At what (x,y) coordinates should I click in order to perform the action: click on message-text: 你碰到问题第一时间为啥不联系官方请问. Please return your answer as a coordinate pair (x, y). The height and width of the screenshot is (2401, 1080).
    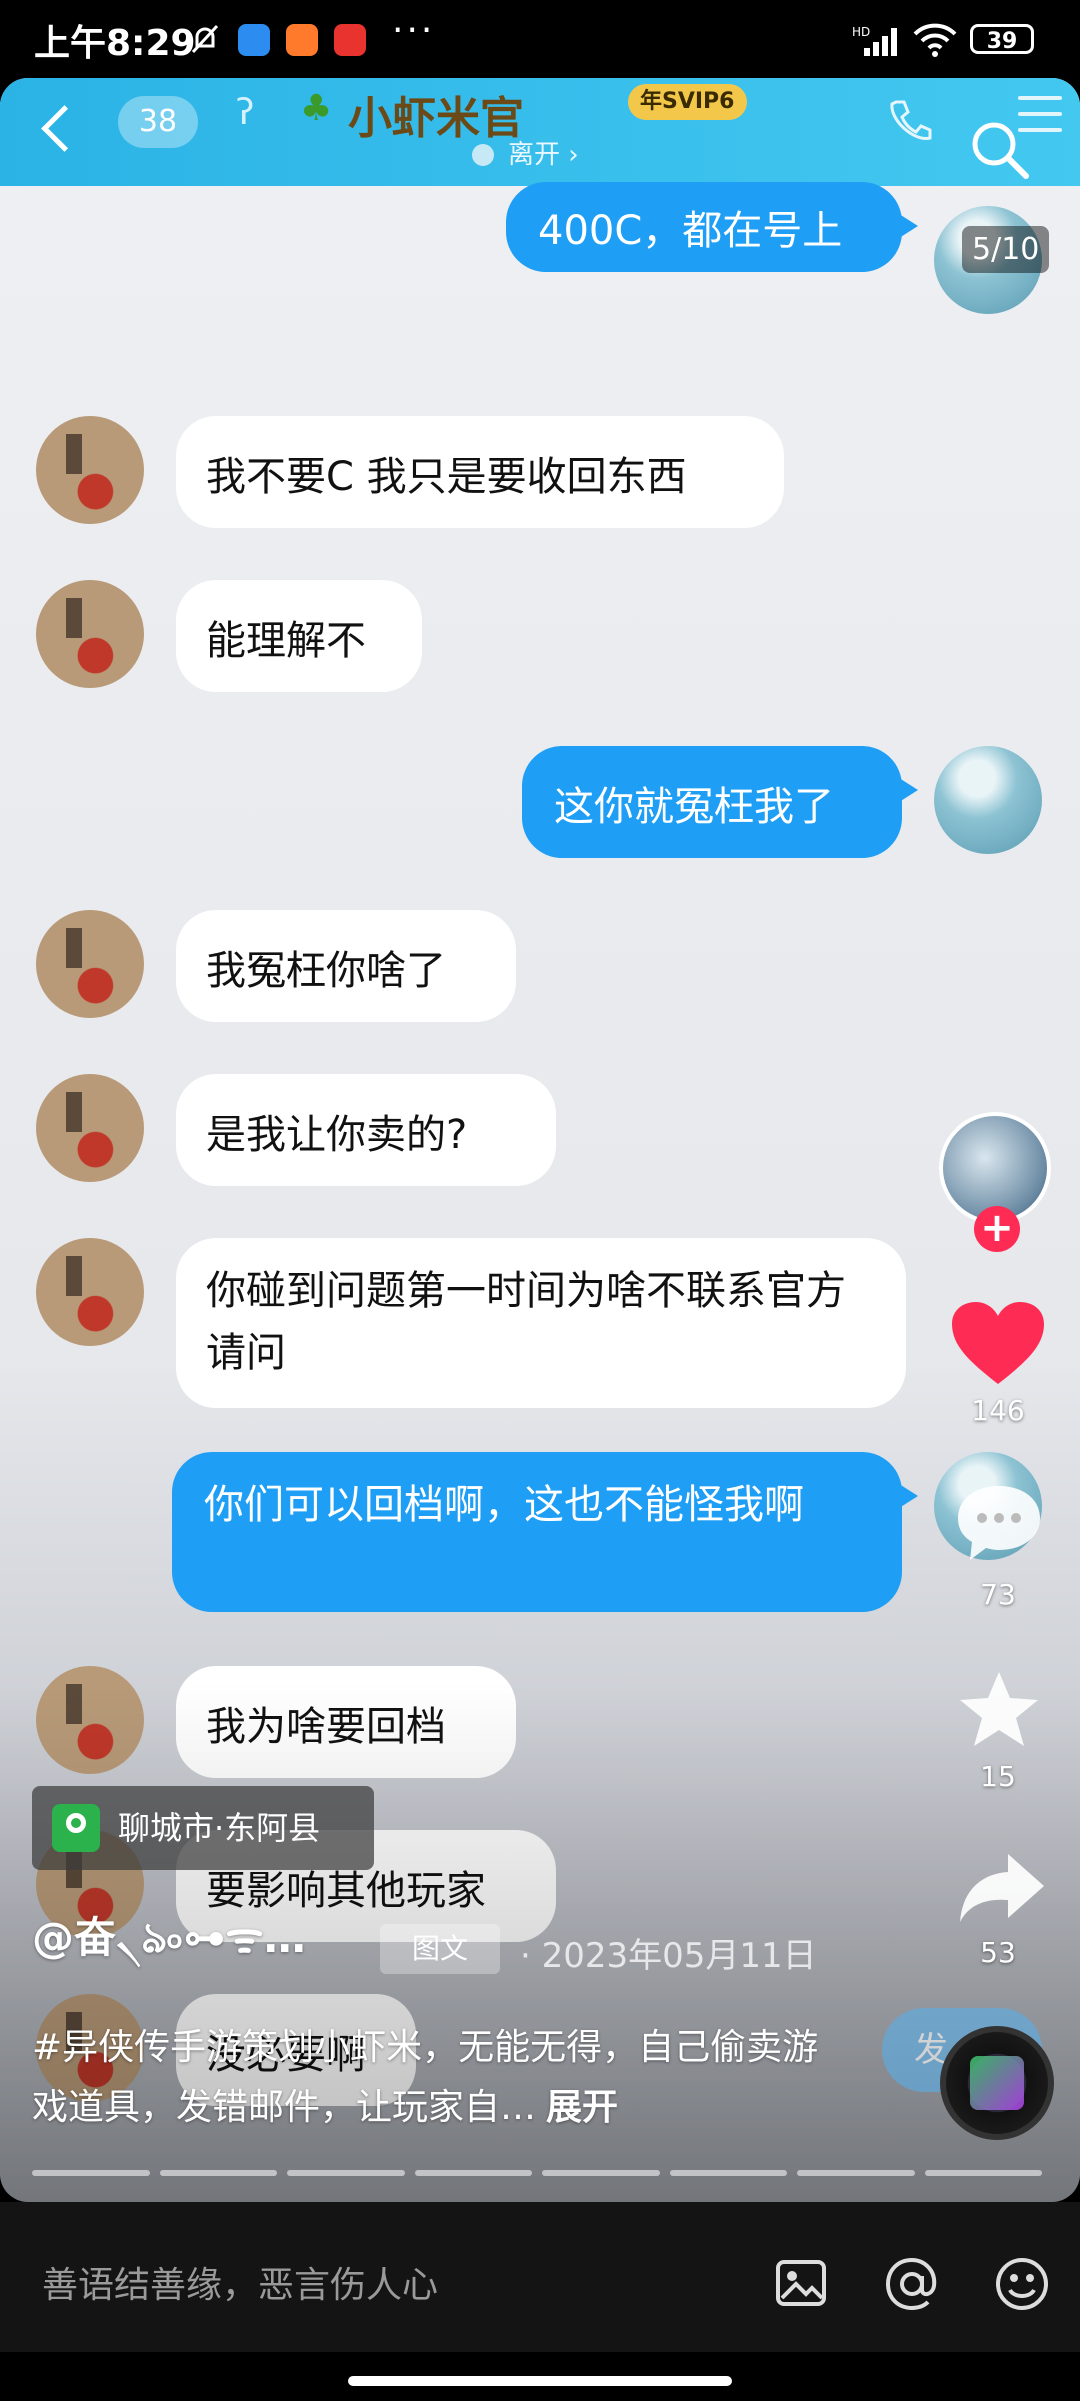
    Looking at the image, I should click on (526, 1322).